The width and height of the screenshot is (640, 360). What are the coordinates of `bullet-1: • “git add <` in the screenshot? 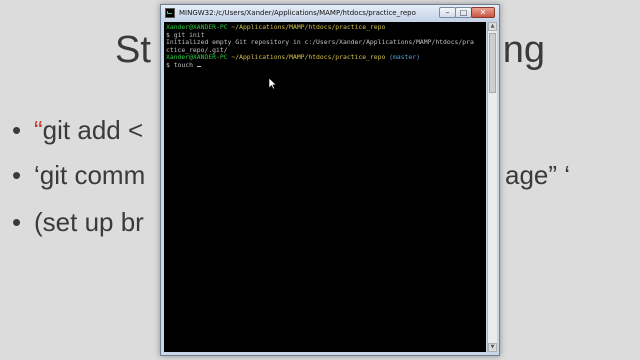 It's located at (77, 130).